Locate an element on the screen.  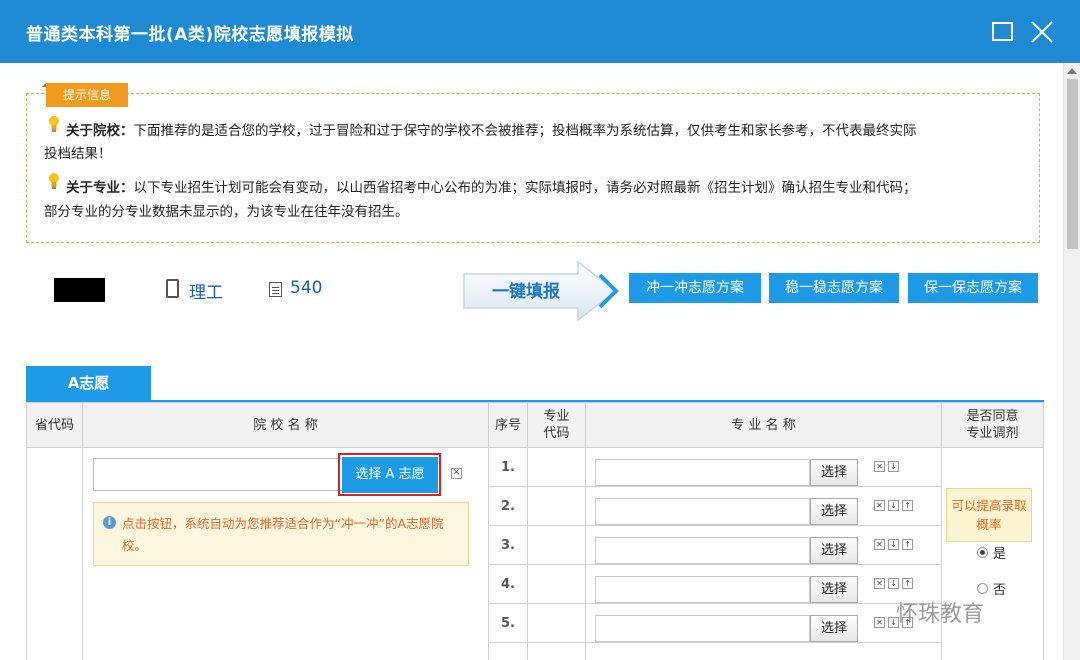
plan-safe-button: 保一保志愿方案 is located at coordinates (973, 288).